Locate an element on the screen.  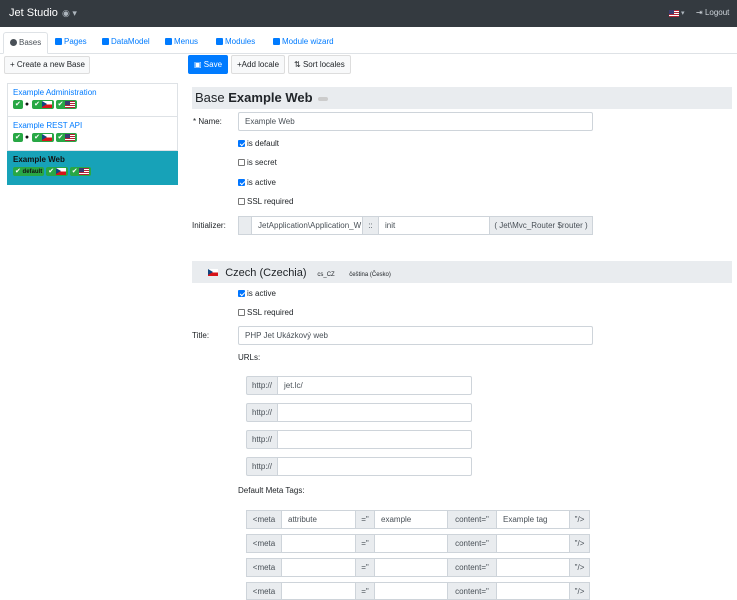
name-input: Example Web is located at coordinates (415, 121).